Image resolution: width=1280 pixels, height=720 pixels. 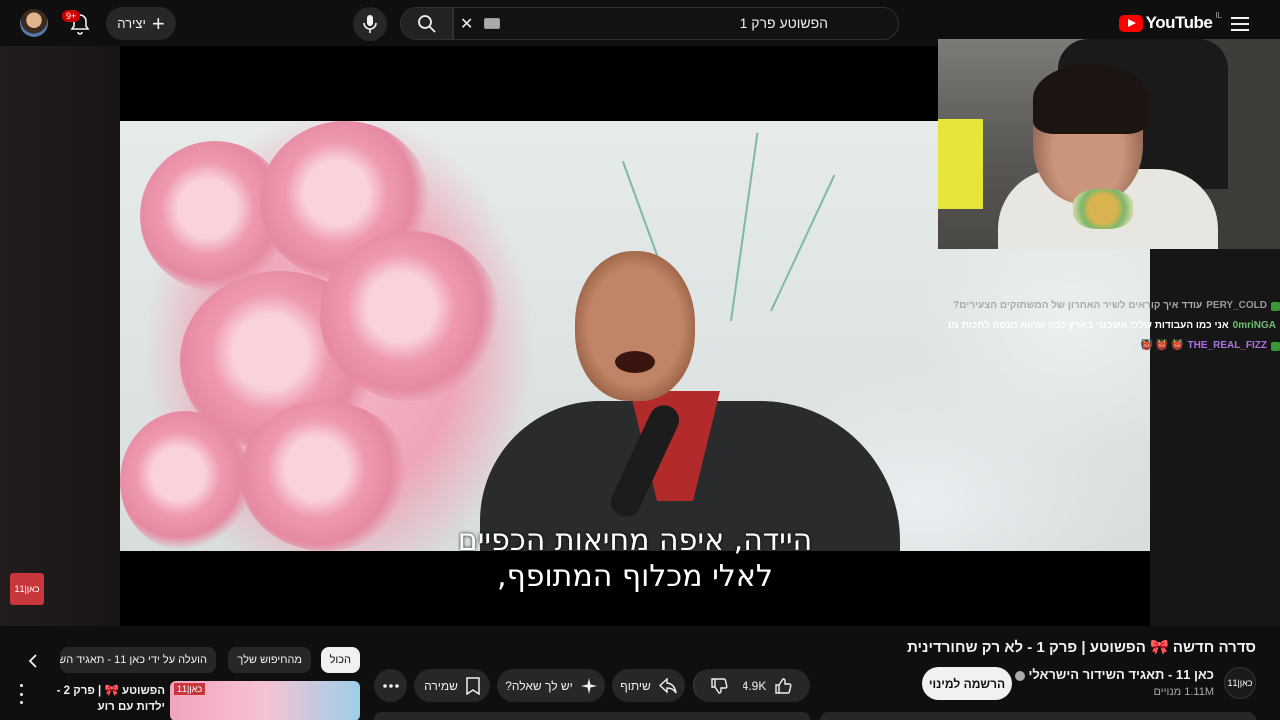 What do you see at coordinates (1130, 23) in the screenshot?
I see `youtube-play-icon` at bounding box center [1130, 23].